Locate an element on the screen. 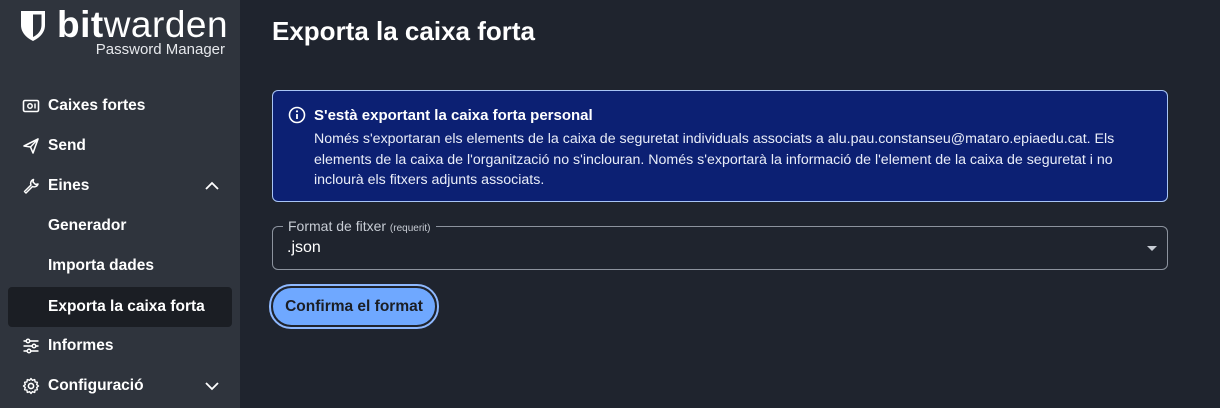 Image resolution: width=1220 pixels, height=408 pixels. logo-wordmark: bitwarden is located at coordinates (143, 24).